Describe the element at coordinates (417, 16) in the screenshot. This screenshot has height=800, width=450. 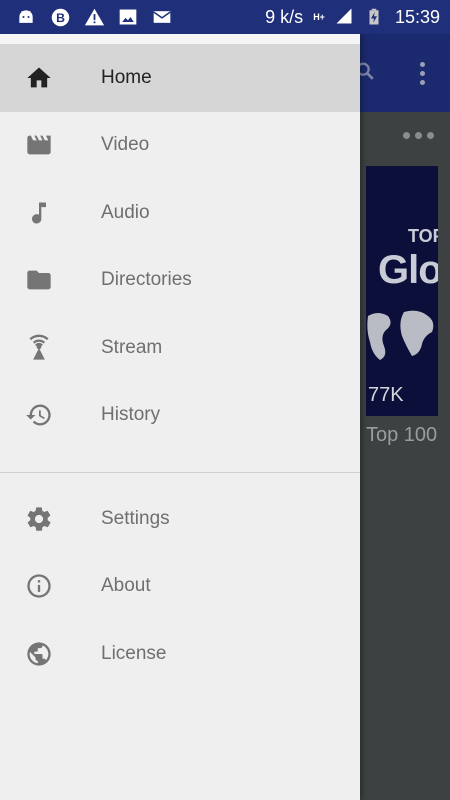
I see `clock: 15:39` at that location.